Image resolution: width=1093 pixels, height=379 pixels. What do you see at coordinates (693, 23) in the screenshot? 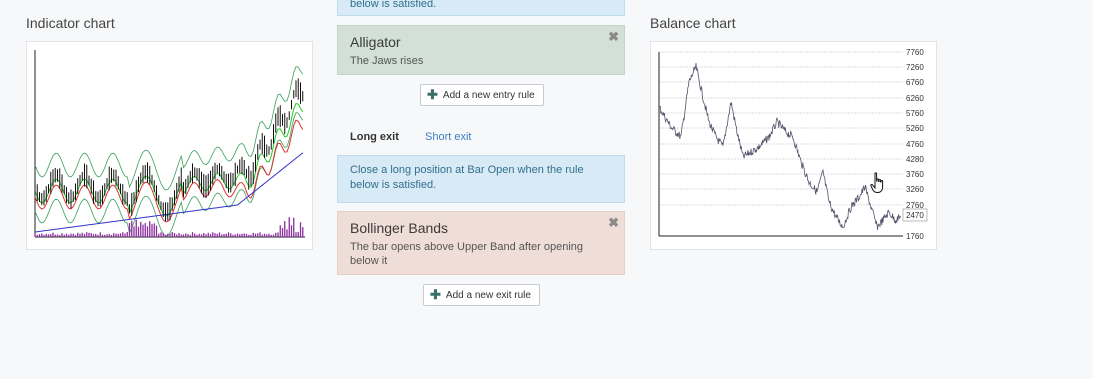
I see `balance-chart-title: Balance chart` at bounding box center [693, 23].